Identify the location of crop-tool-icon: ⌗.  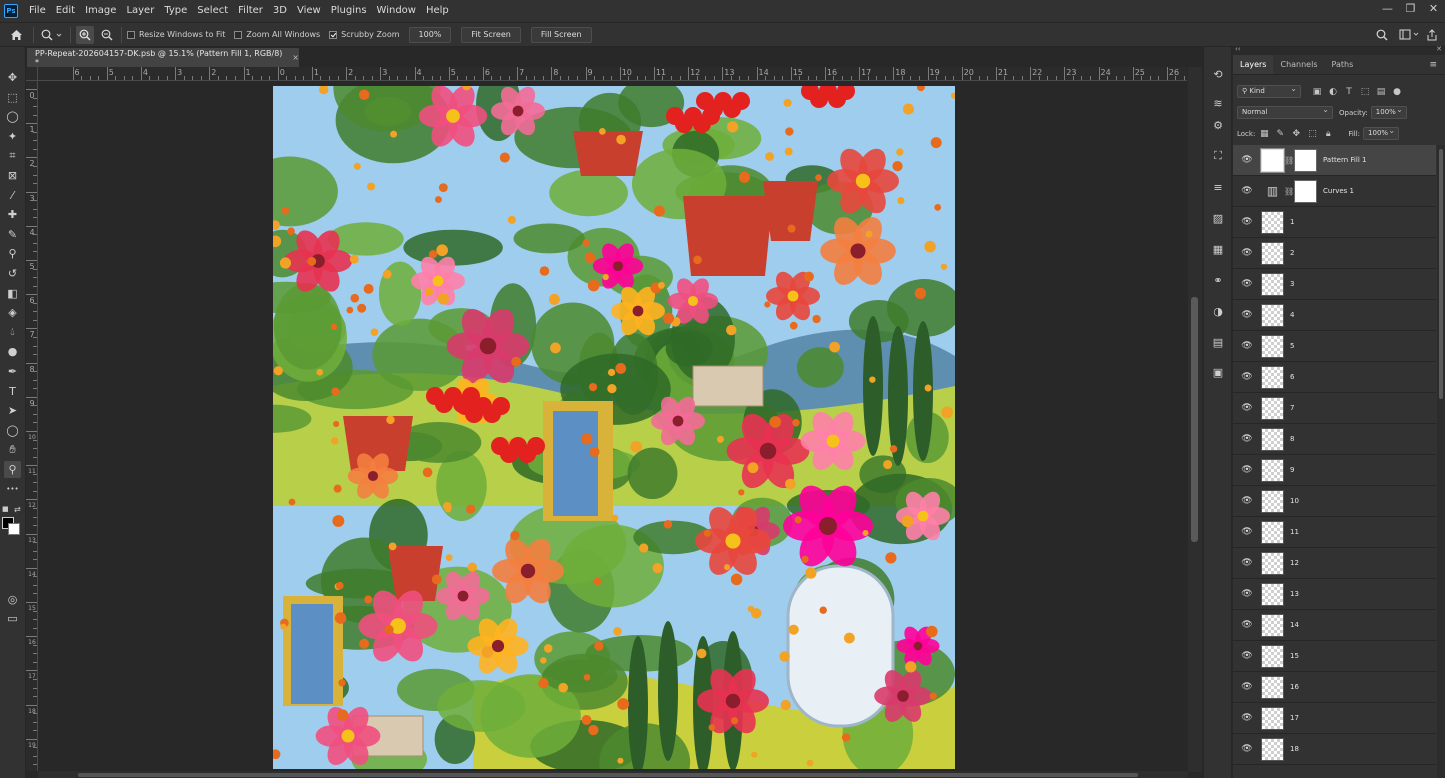
(12, 155).